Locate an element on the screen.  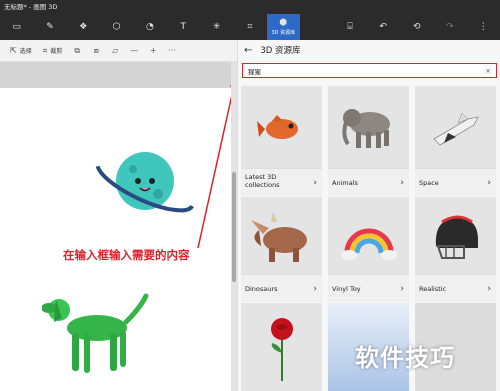
more-icon: ⋮ is located at coordinates (483, 27).